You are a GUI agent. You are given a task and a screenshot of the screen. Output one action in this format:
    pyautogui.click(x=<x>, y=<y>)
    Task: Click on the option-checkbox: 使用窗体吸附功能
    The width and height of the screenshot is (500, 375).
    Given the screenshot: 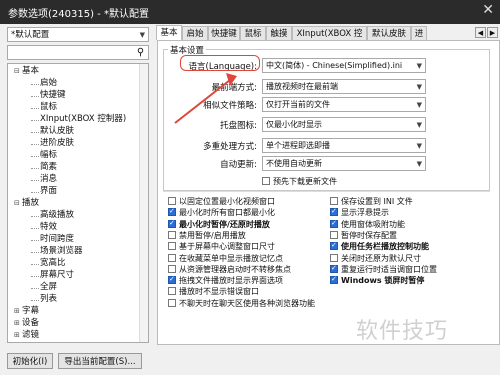 What is the action you would take?
    pyautogui.click(x=367, y=224)
    